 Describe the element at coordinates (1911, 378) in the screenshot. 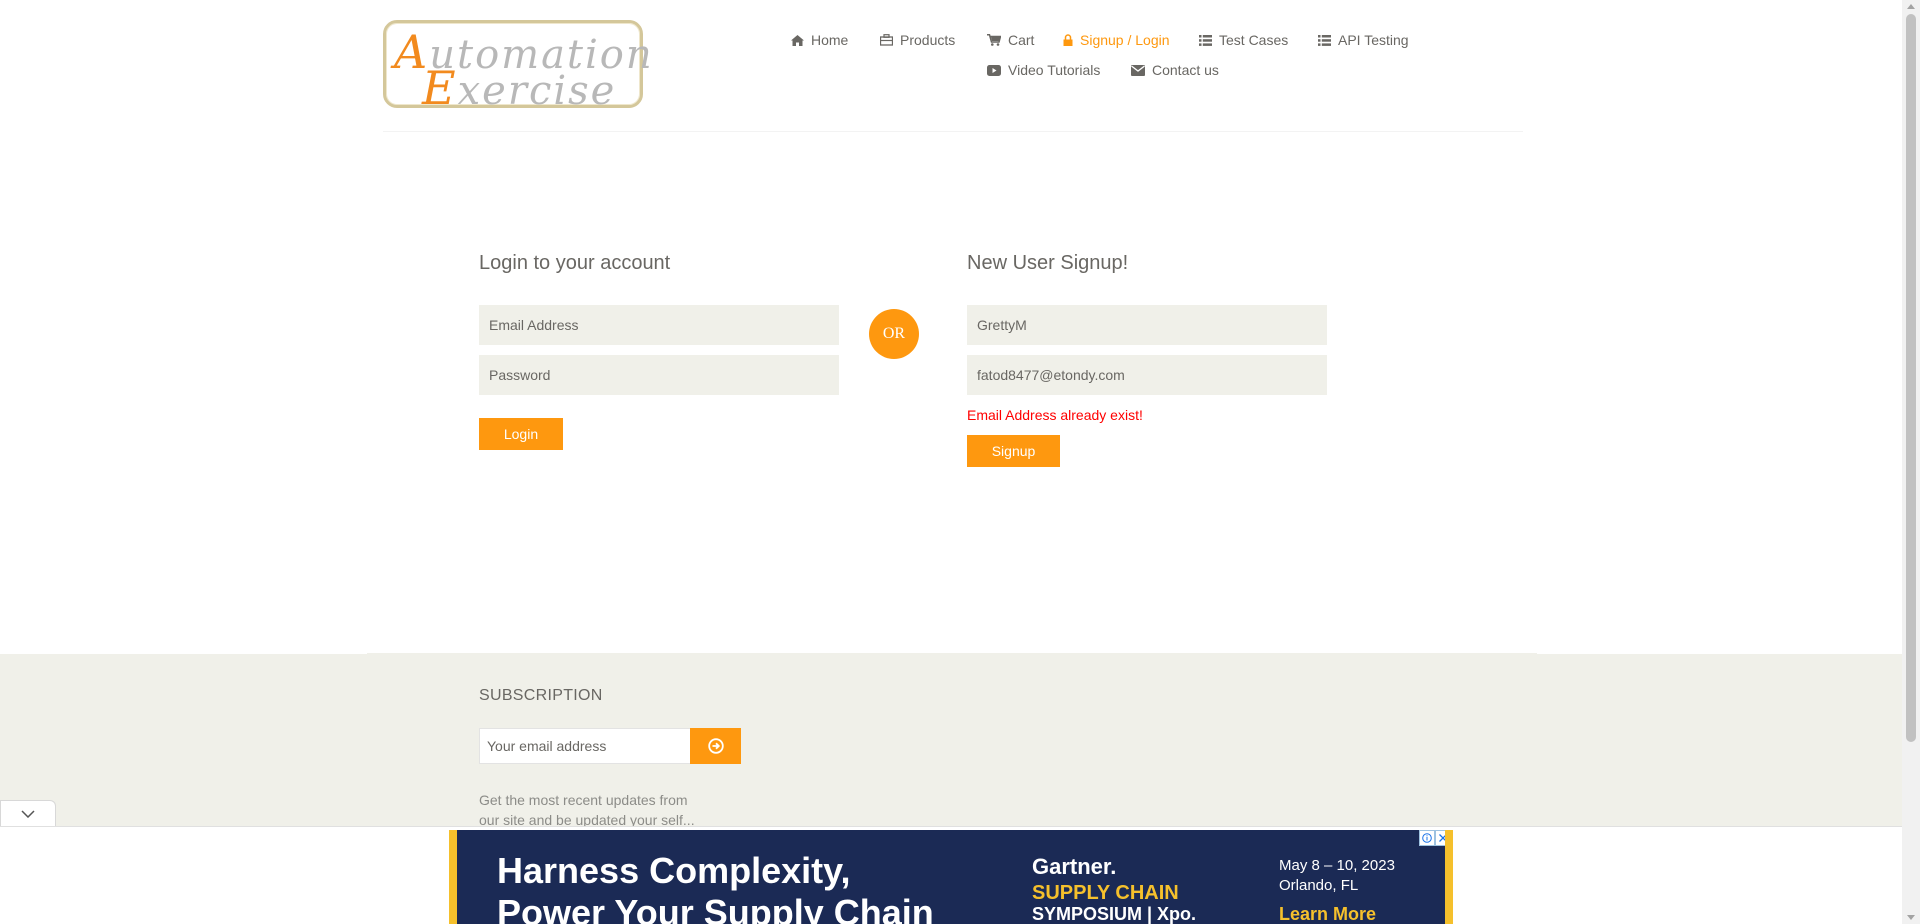

I see `scrollbar-thumb` at that location.